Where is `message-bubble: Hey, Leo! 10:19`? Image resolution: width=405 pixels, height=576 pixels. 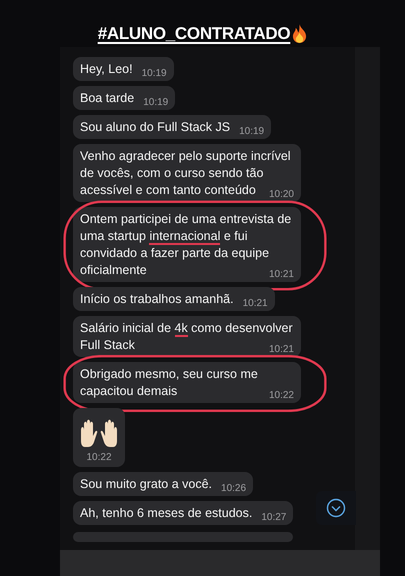 message-bubble: Hey, Leo! 10:19 is located at coordinates (123, 69).